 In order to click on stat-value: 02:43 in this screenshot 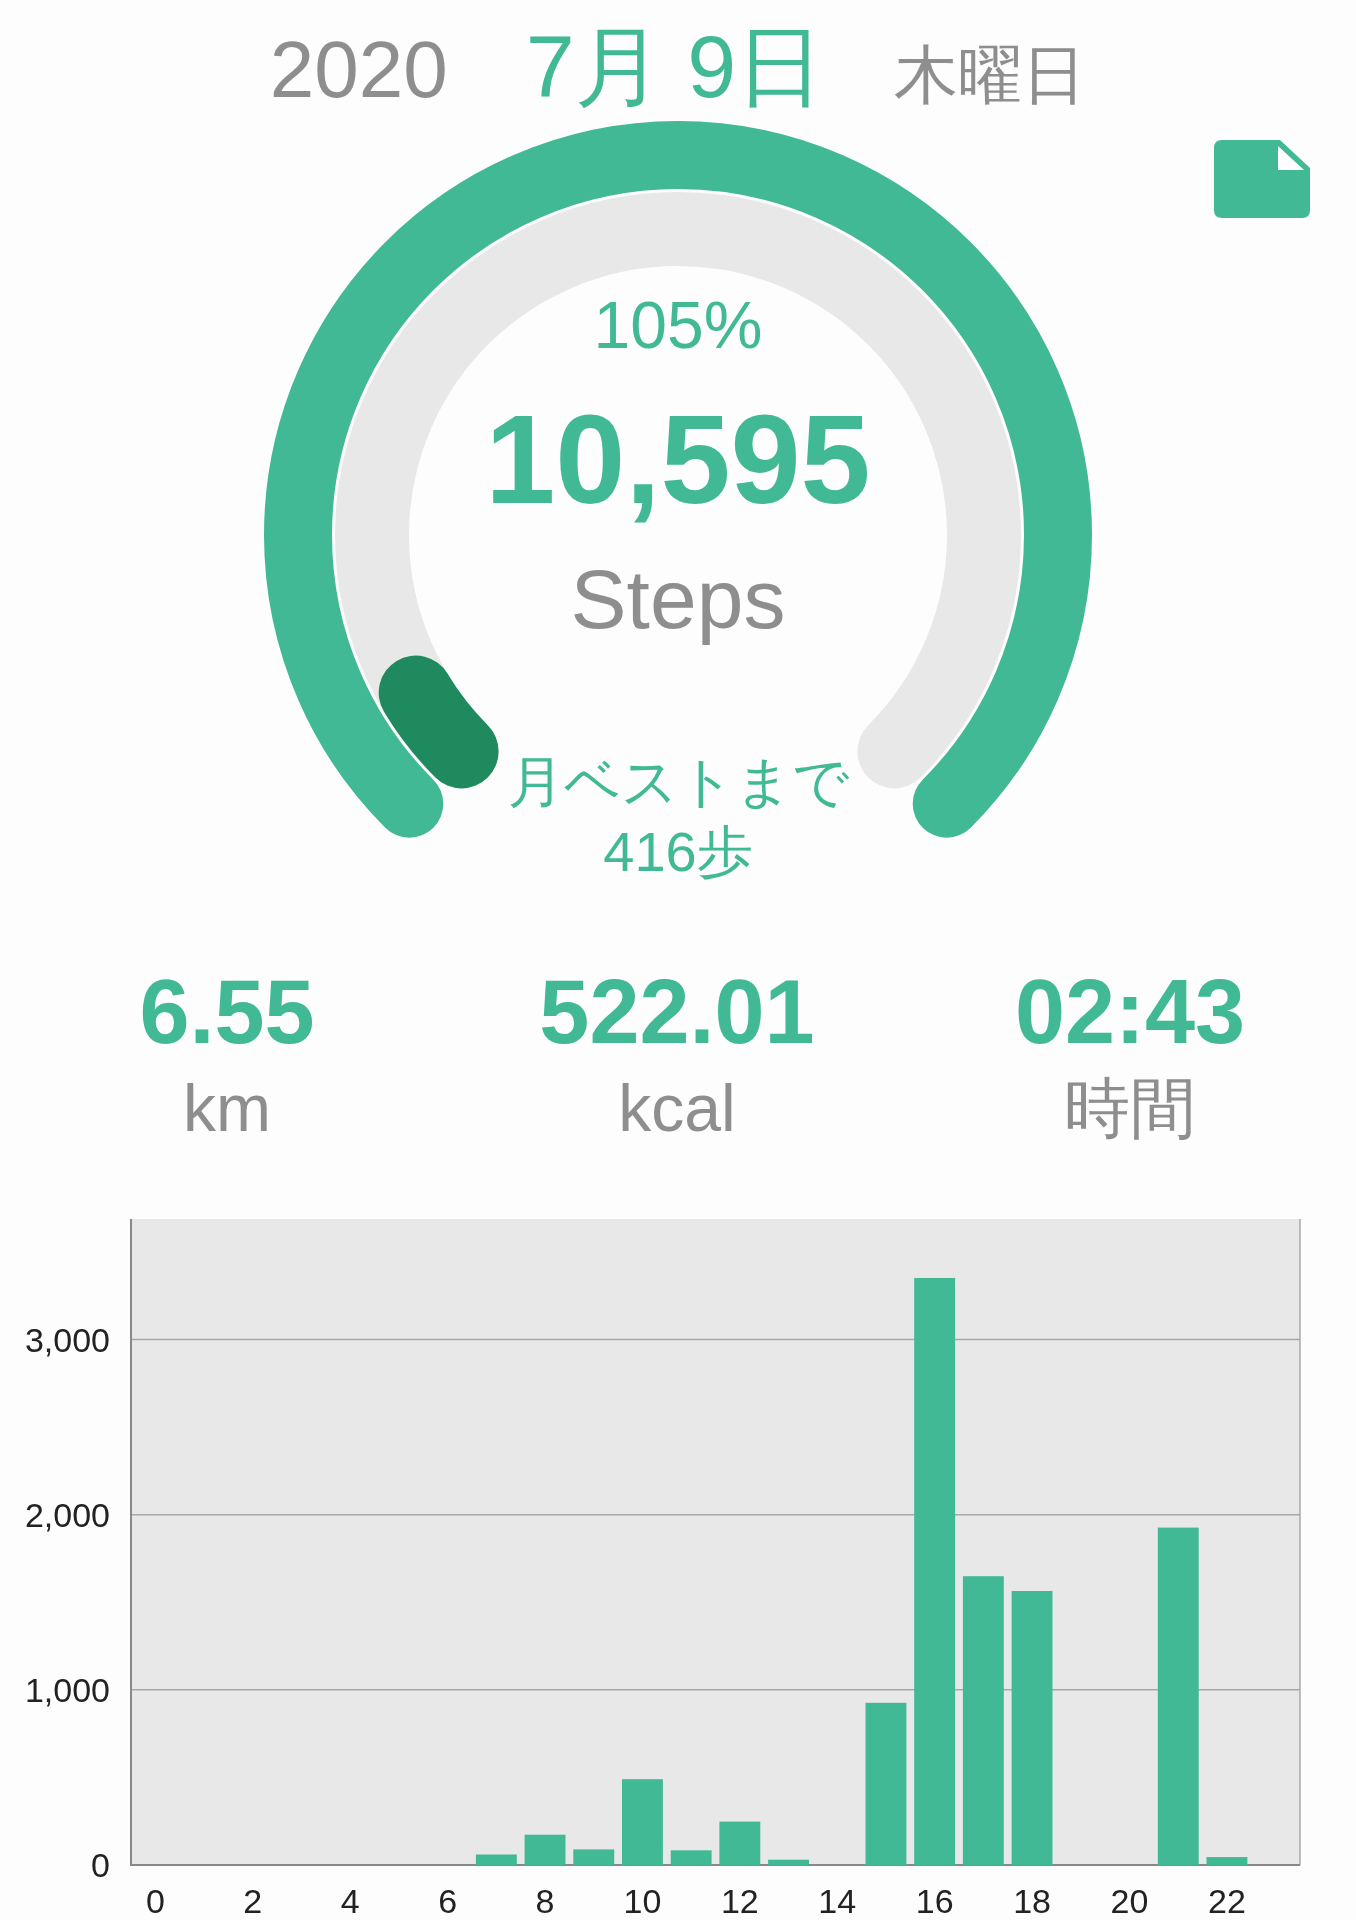, I will do `click(1130, 1012)`.